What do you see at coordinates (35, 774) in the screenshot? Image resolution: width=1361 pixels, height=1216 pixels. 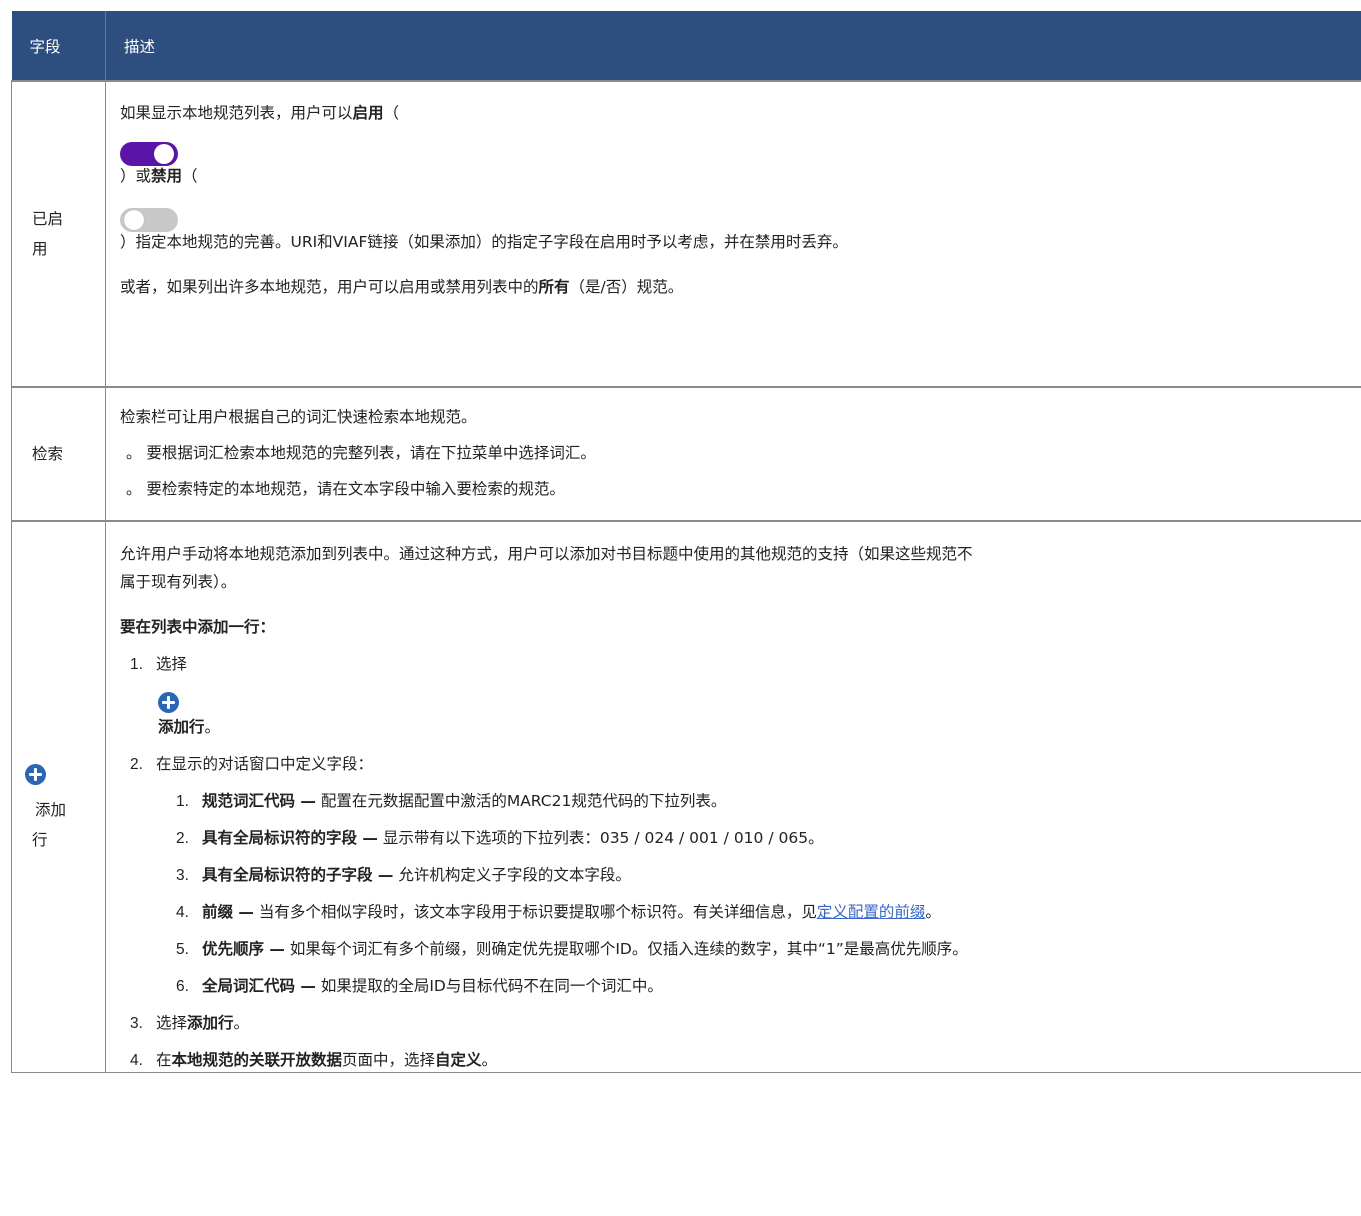 I see `plus-circle-icon` at bounding box center [35, 774].